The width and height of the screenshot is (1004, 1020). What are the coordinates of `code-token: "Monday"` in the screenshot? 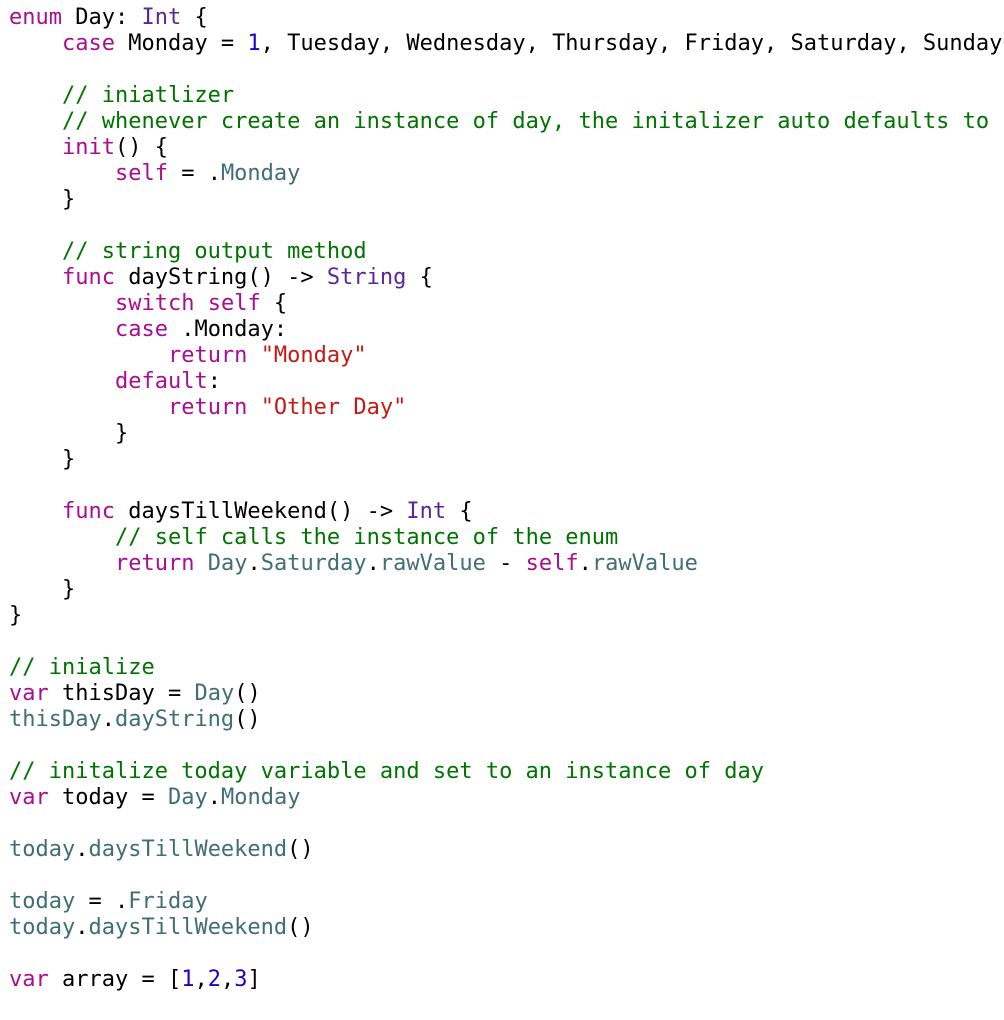 It's located at (313, 355).